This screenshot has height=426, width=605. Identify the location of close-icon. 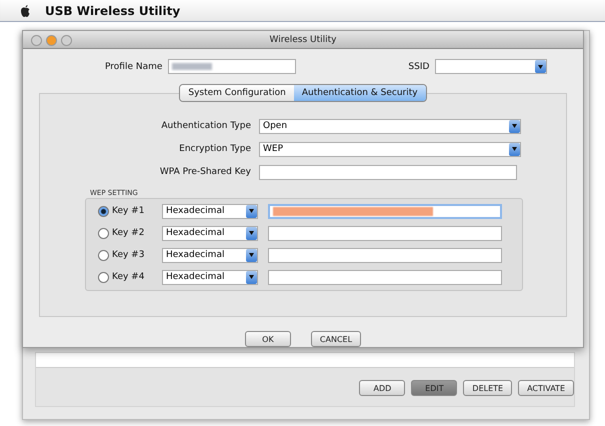
(36, 40).